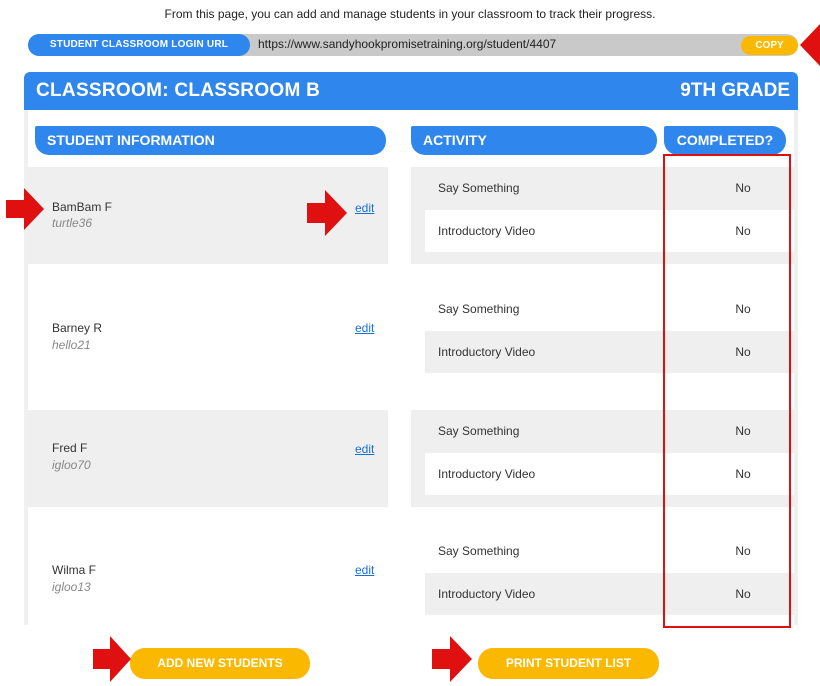 The image size is (820, 686). What do you see at coordinates (71, 465) in the screenshot?
I see `student-username: igloo70` at bounding box center [71, 465].